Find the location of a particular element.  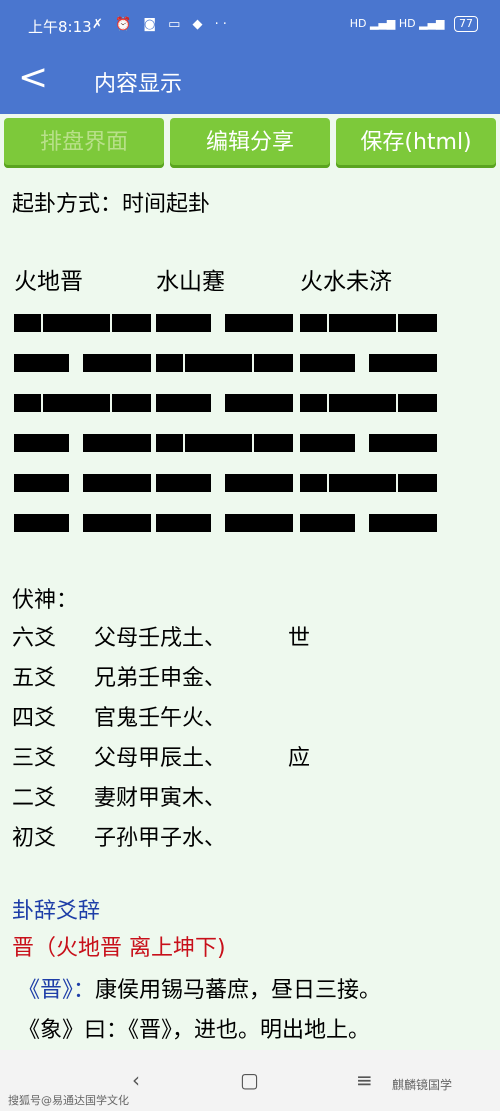

method-line: 起卦方式：时间起卦 is located at coordinates (111, 204).